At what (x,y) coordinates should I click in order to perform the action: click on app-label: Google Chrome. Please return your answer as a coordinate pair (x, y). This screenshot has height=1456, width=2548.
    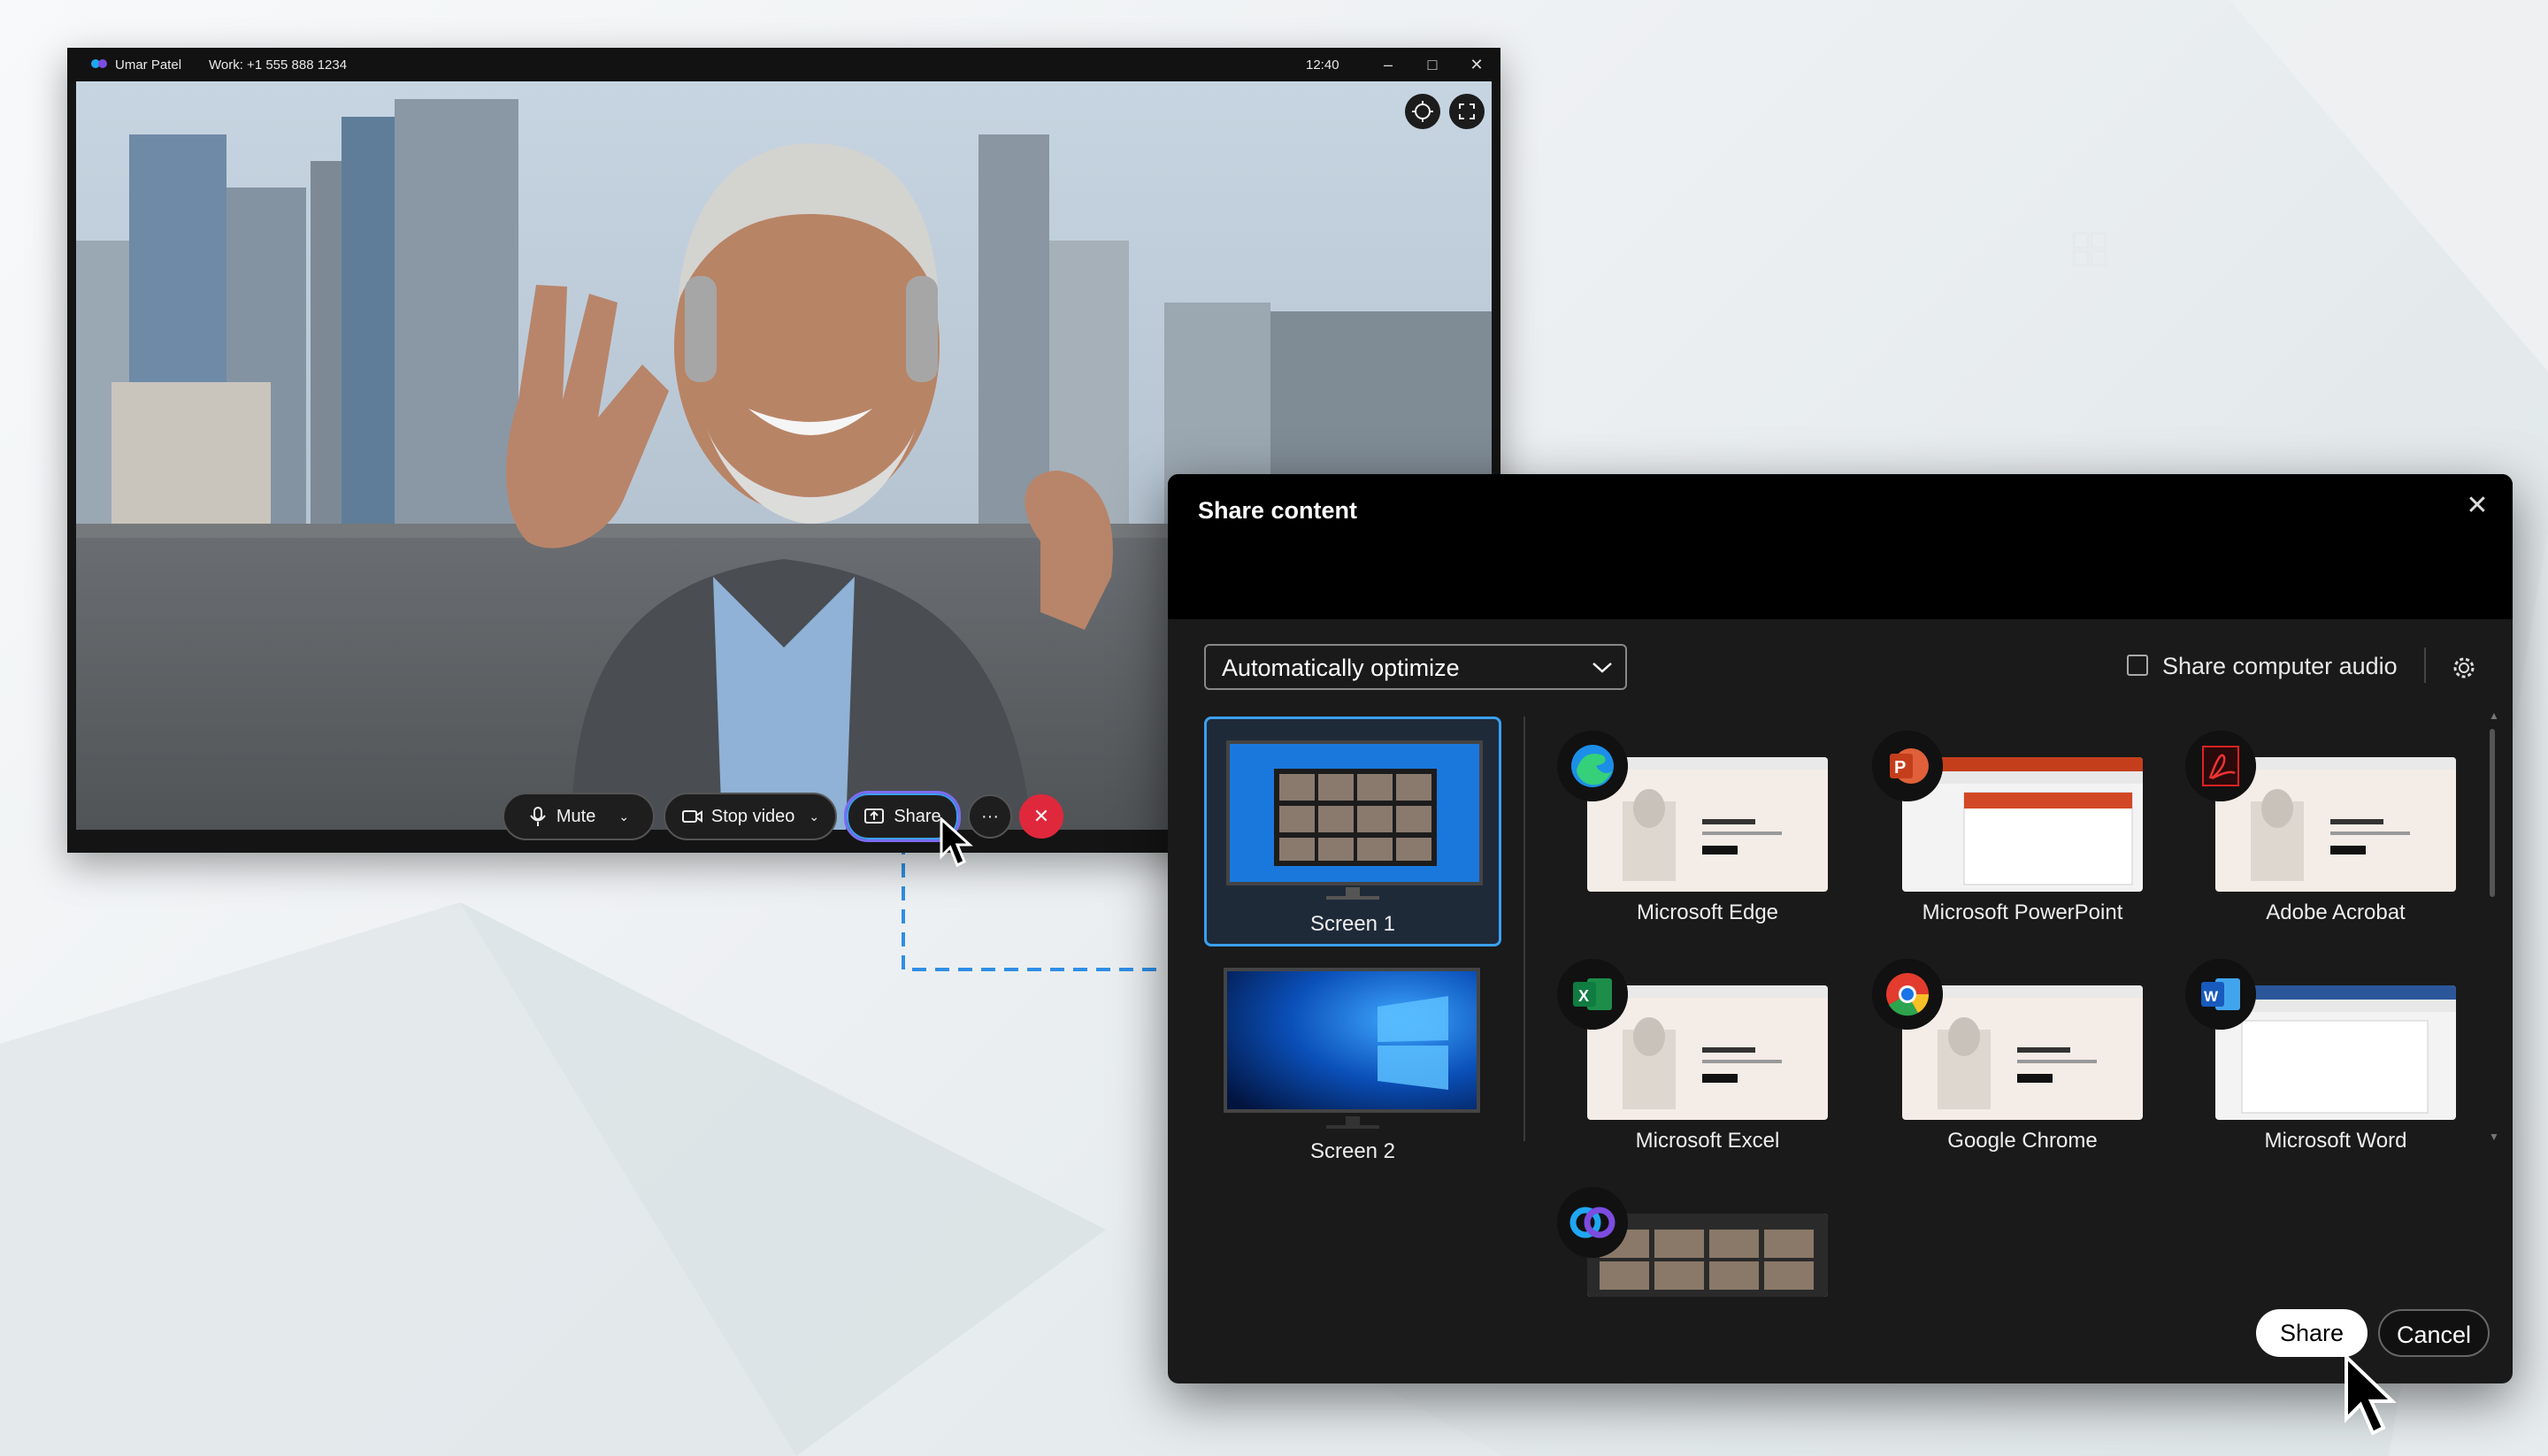
    Looking at the image, I should click on (2023, 1141).